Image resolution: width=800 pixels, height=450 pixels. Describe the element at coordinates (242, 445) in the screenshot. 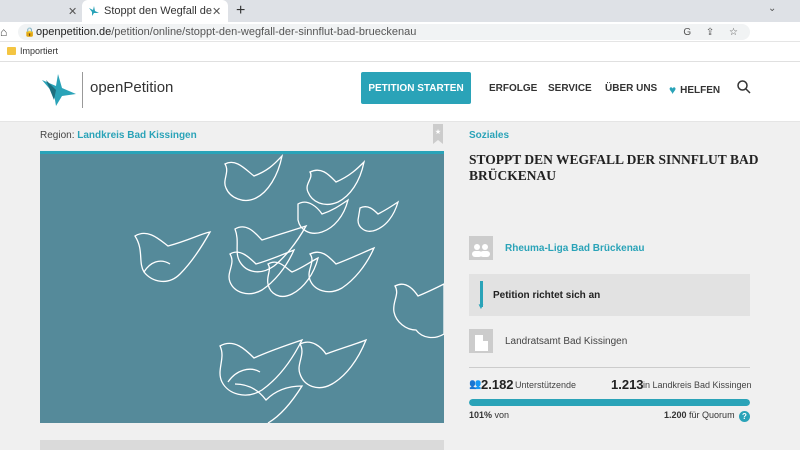

I see `content-strip` at that location.